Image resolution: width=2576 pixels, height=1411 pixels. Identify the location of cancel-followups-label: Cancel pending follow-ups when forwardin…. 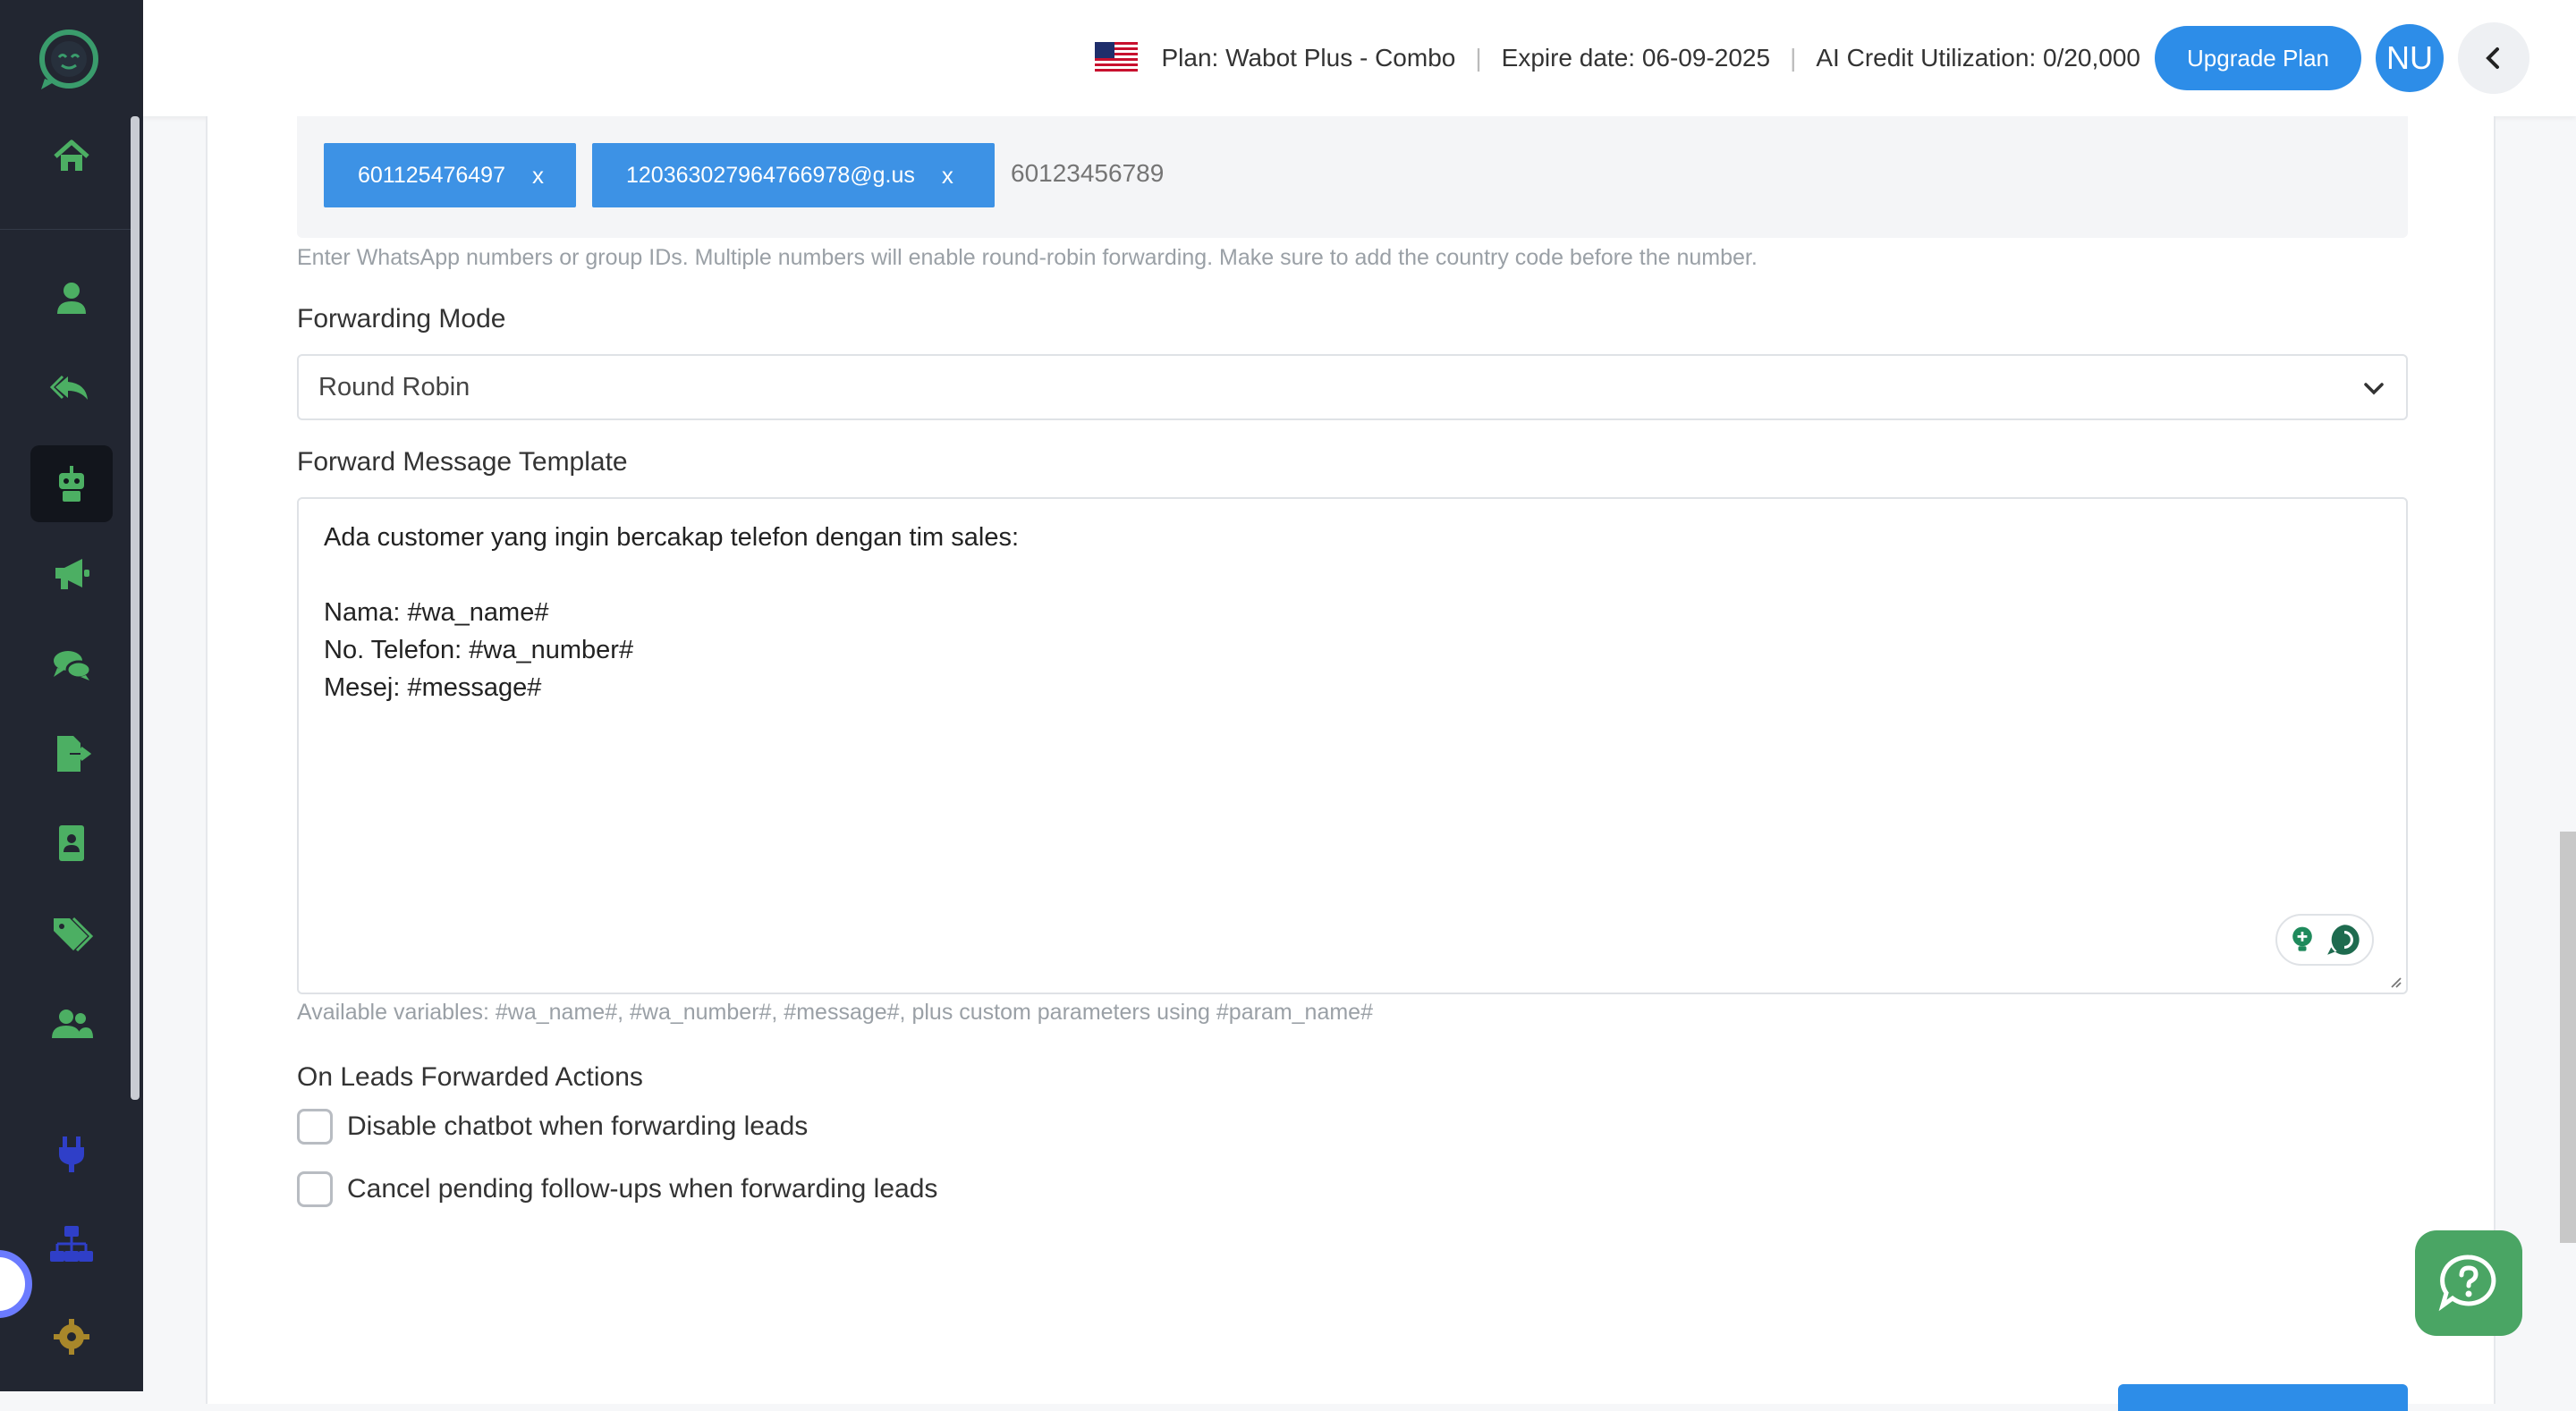
(642, 1189).